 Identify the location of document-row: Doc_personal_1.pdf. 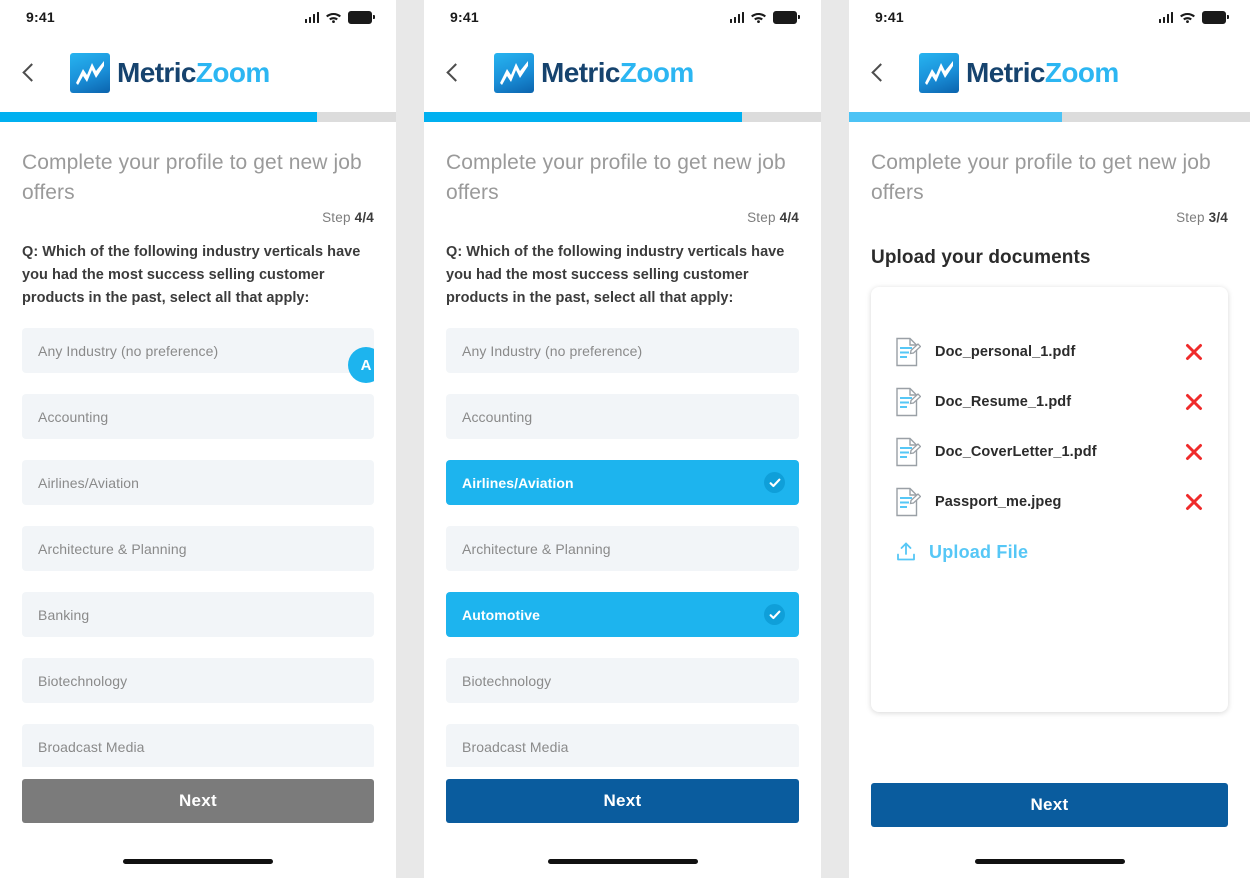
(1049, 352).